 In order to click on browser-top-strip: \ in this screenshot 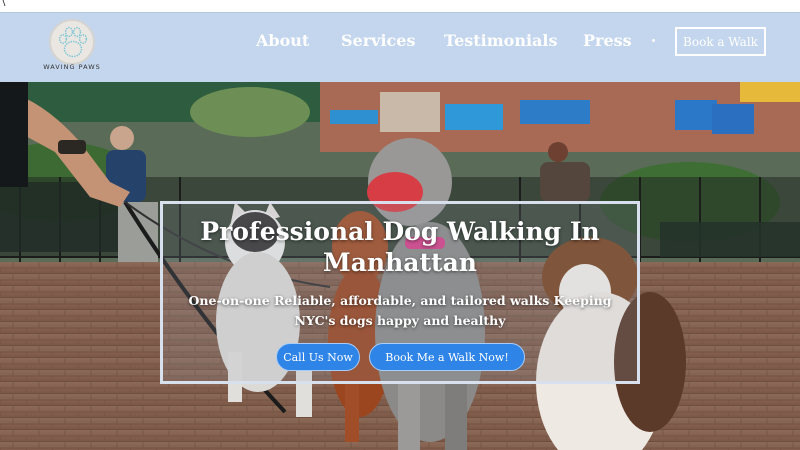, I will do `click(400, 6)`.